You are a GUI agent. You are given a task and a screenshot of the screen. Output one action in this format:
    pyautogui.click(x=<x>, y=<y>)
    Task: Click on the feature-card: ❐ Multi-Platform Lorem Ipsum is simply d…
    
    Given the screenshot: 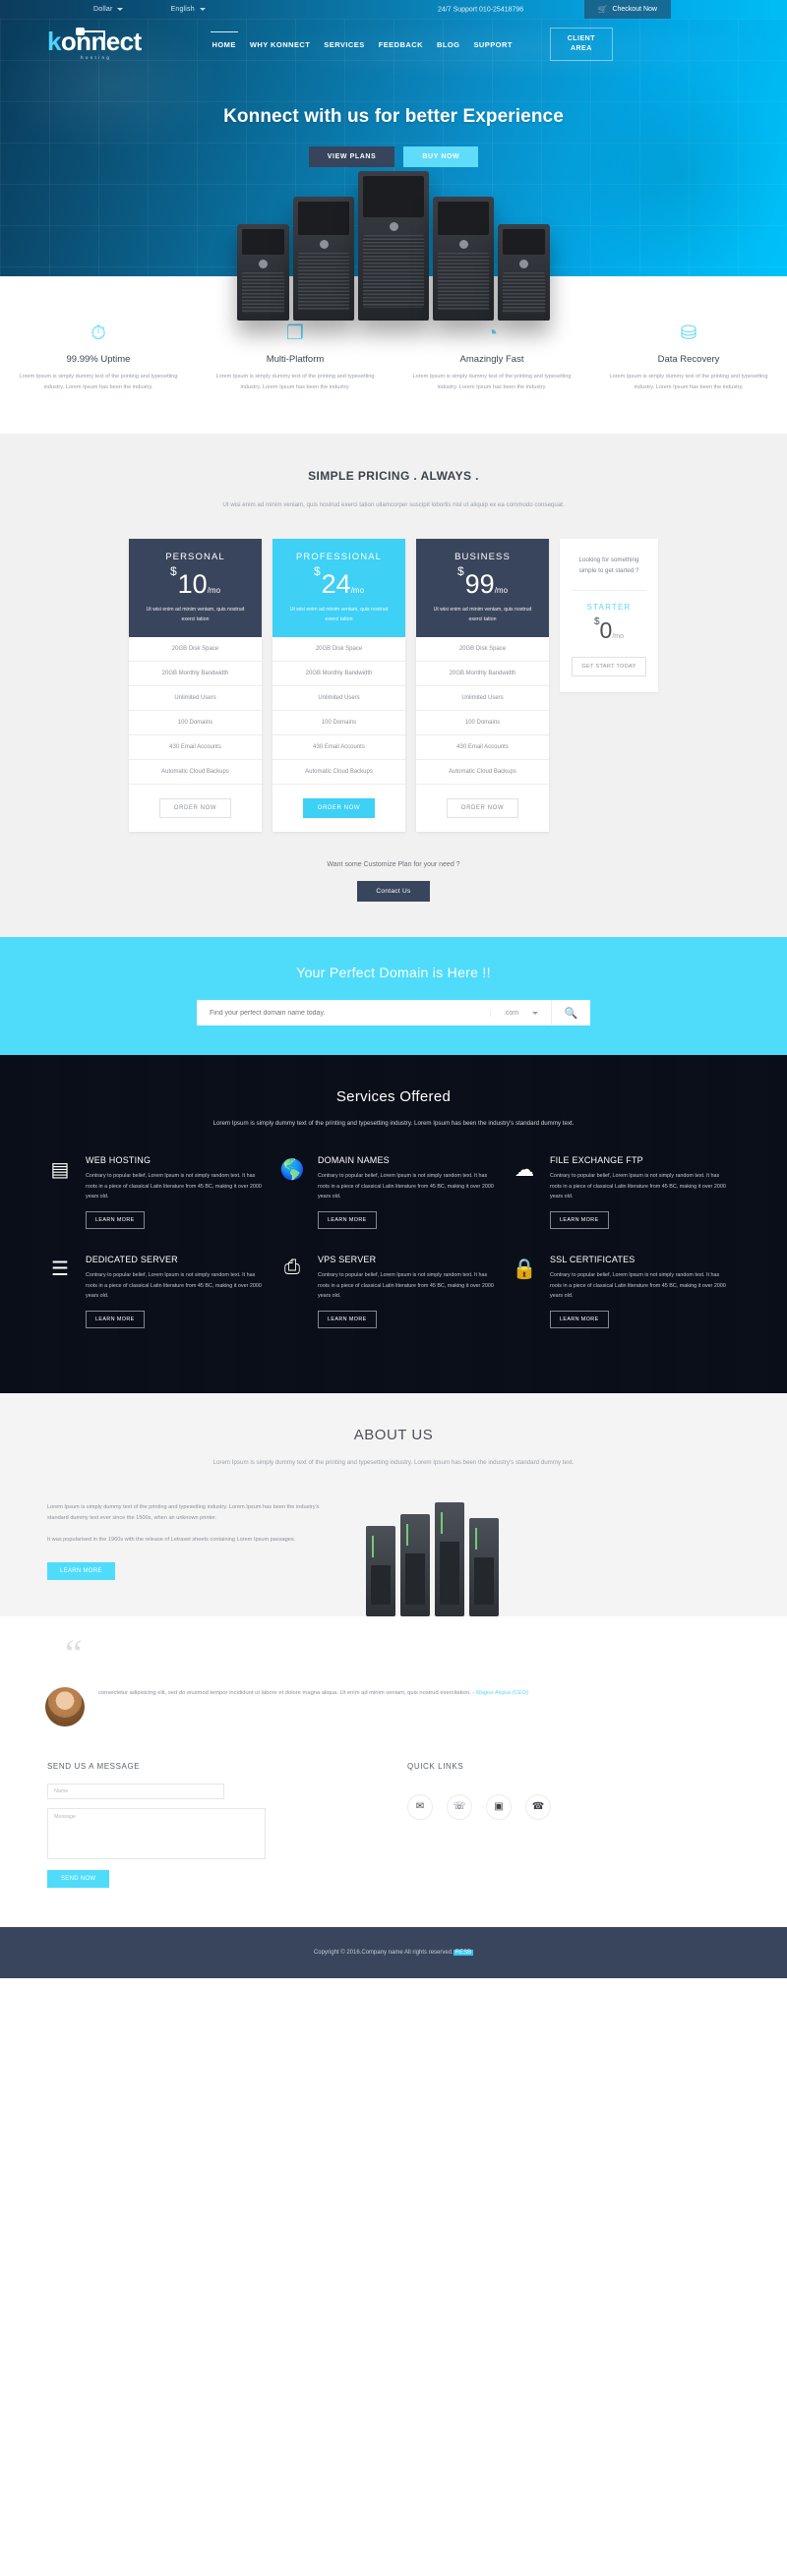 What is the action you would take?
    pyautogui.click(x=296, y=358)
    